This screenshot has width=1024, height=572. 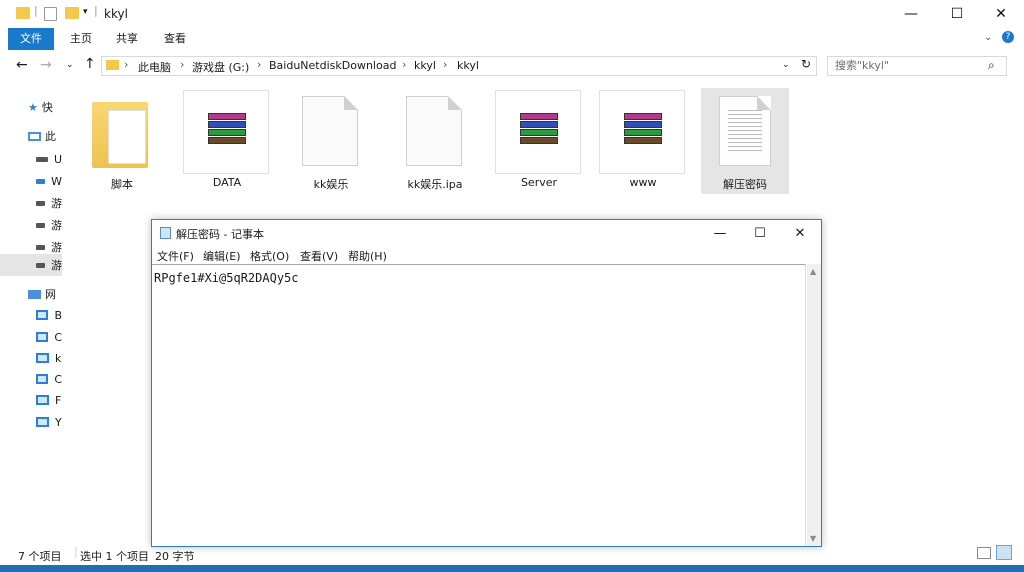 I want to click on ribbon-expand-icon: ⌄, so click(x=988, y=37).